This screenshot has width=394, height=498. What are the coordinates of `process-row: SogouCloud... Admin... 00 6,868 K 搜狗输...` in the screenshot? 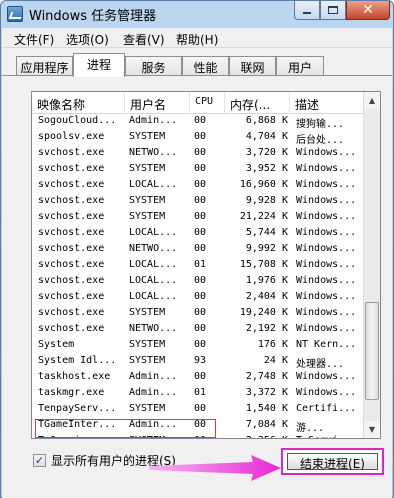 It's located at (198, 122).